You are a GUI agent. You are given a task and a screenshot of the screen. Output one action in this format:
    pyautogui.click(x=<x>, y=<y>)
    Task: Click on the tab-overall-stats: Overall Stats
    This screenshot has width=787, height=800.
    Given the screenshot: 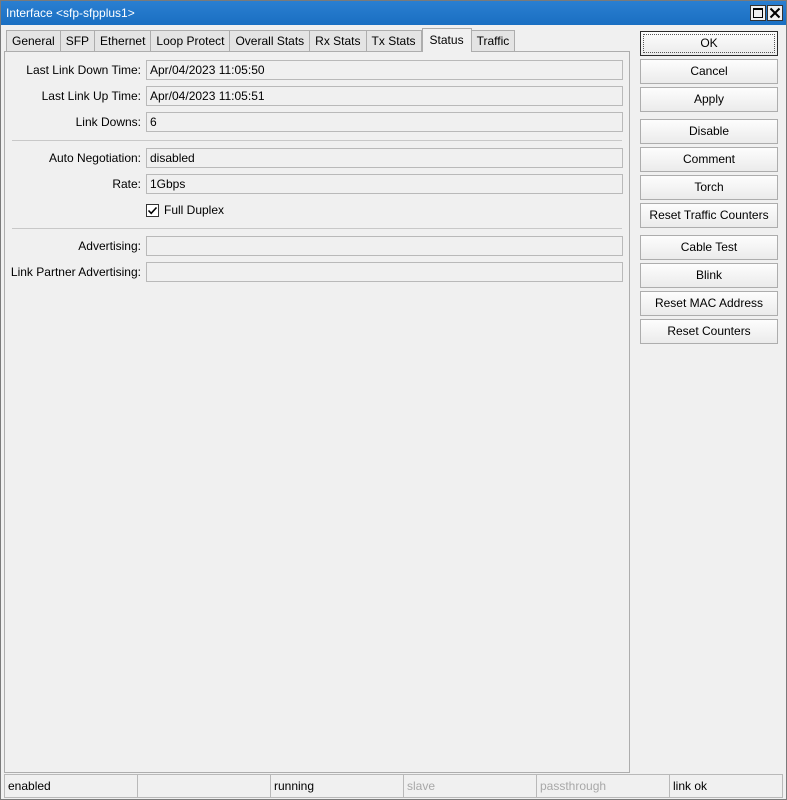 What is the action you would take?
    pyautogui.click(x=270, y=41)
    